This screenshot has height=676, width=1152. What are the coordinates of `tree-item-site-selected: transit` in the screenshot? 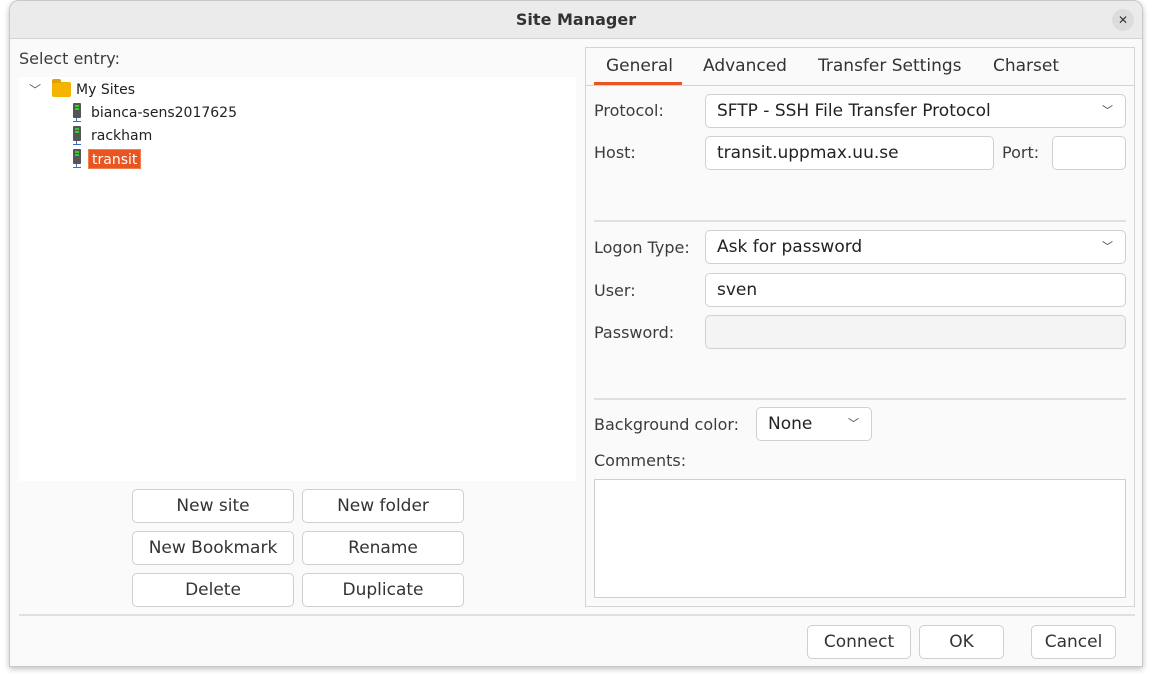 It's located at (115, 159).